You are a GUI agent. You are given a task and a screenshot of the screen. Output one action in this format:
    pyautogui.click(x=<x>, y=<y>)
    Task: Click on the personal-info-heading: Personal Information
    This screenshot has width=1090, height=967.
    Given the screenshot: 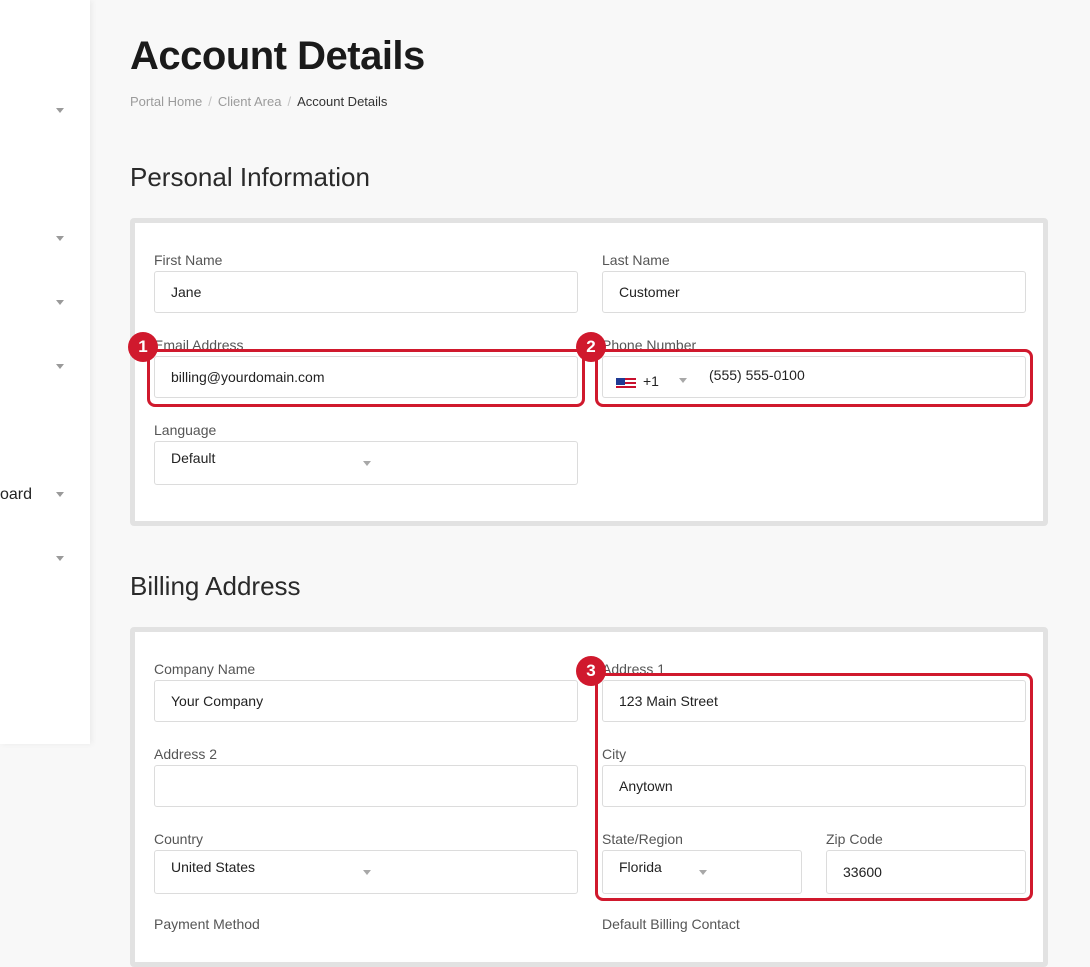 What is the action you would take?
    pyautogui.click(x=250, y=177)
    